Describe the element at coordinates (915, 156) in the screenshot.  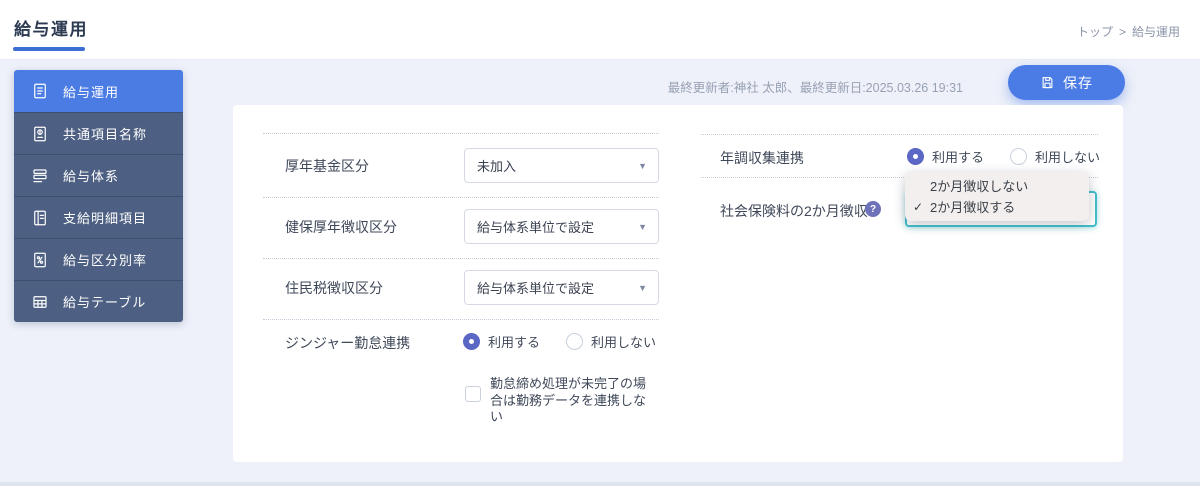
I see `year-end-link-radio-use` at that location.